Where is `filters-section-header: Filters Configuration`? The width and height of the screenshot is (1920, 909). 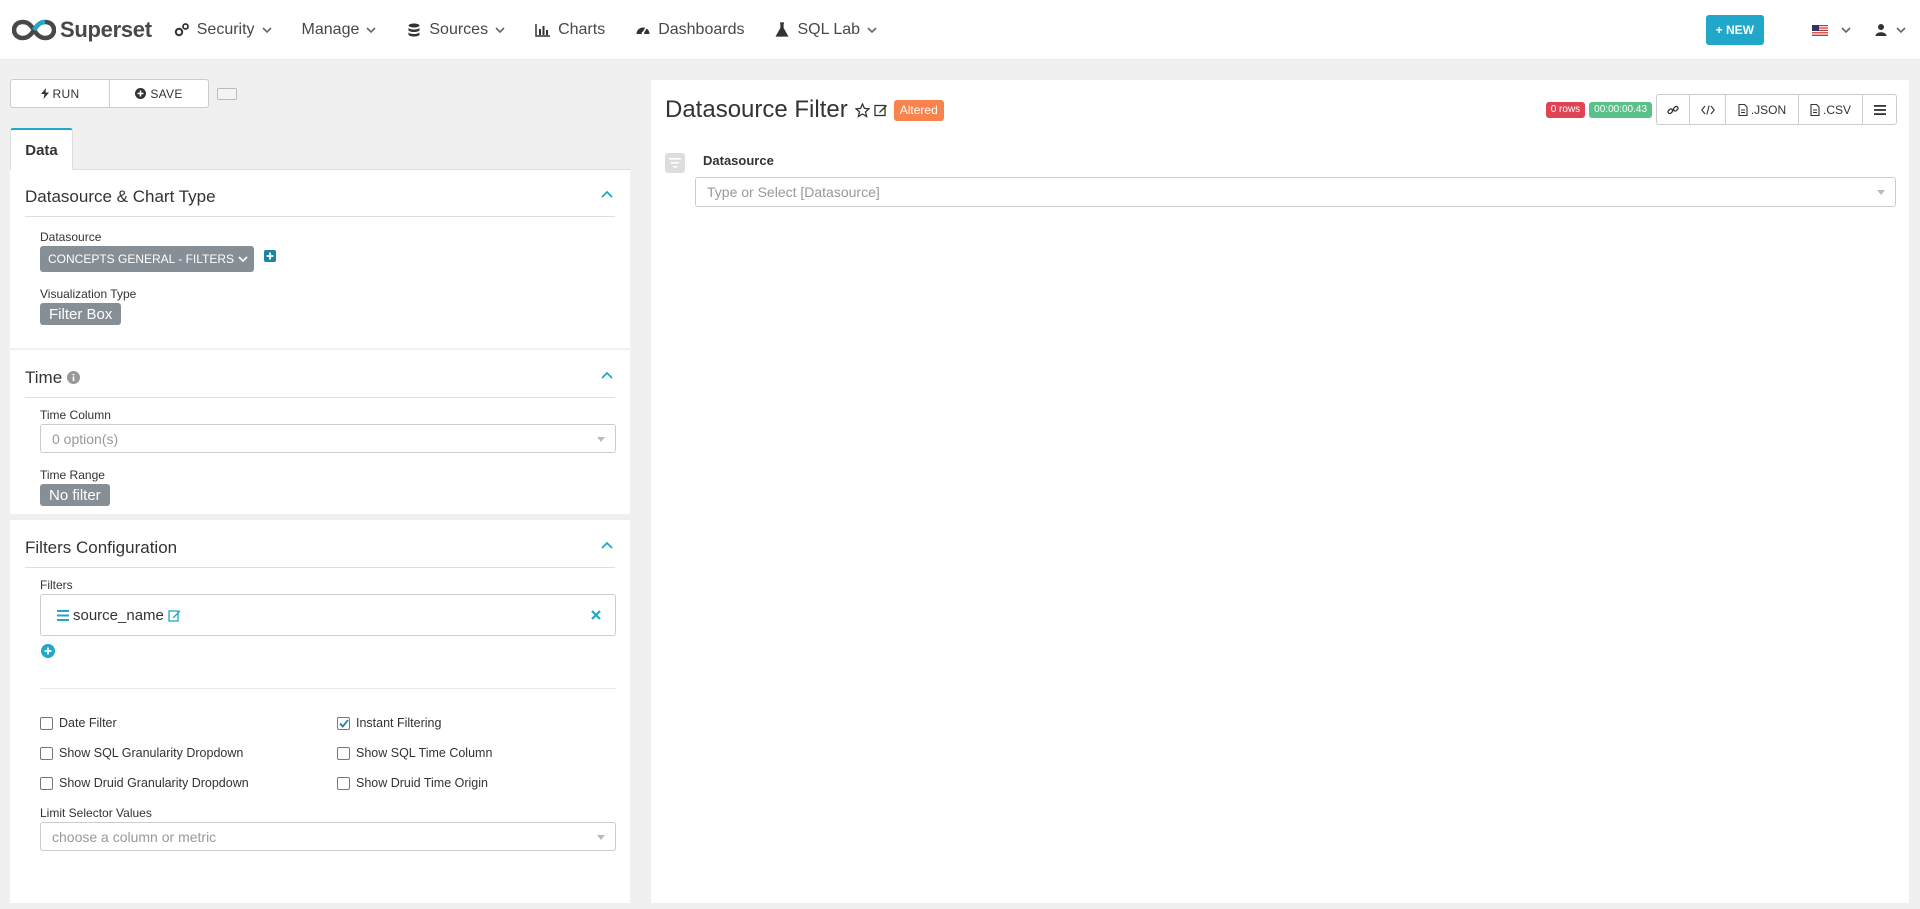
filters-section-header: Filters Configuration is located at coordinates (320, 548).